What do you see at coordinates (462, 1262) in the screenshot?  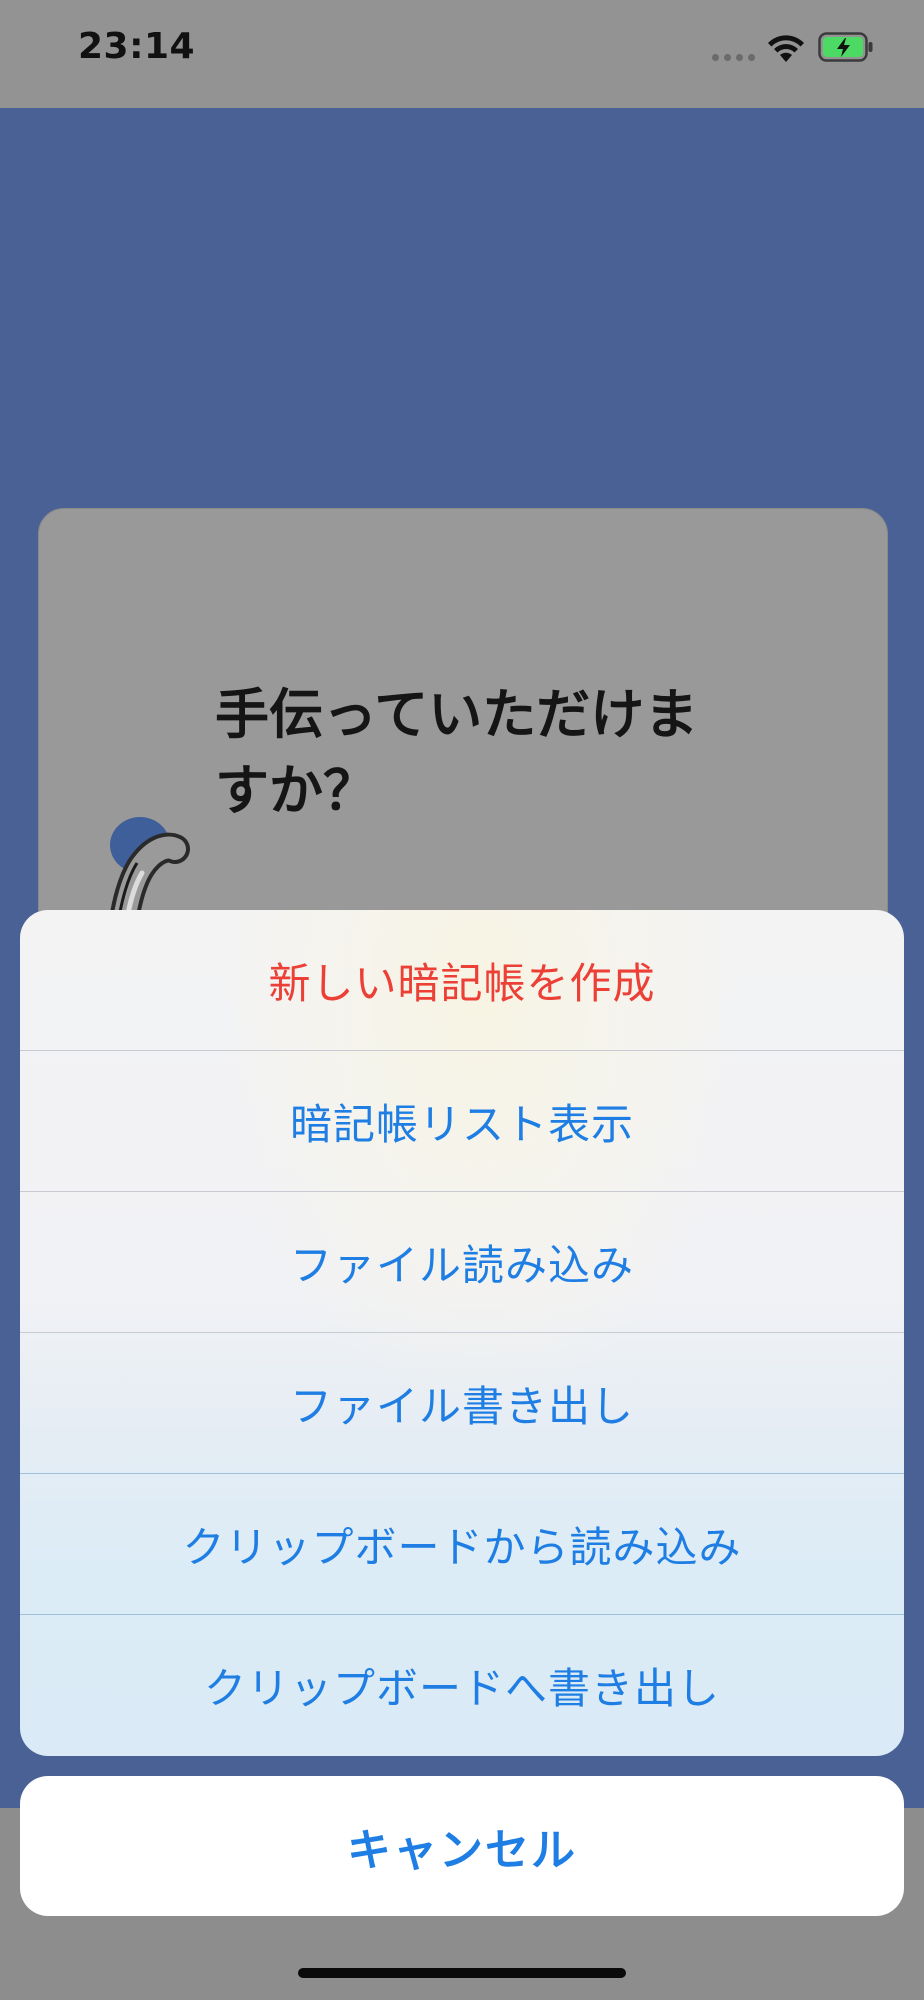 I see `import-file-button: ファイル読み込み` at bounding box center [462, 1262].